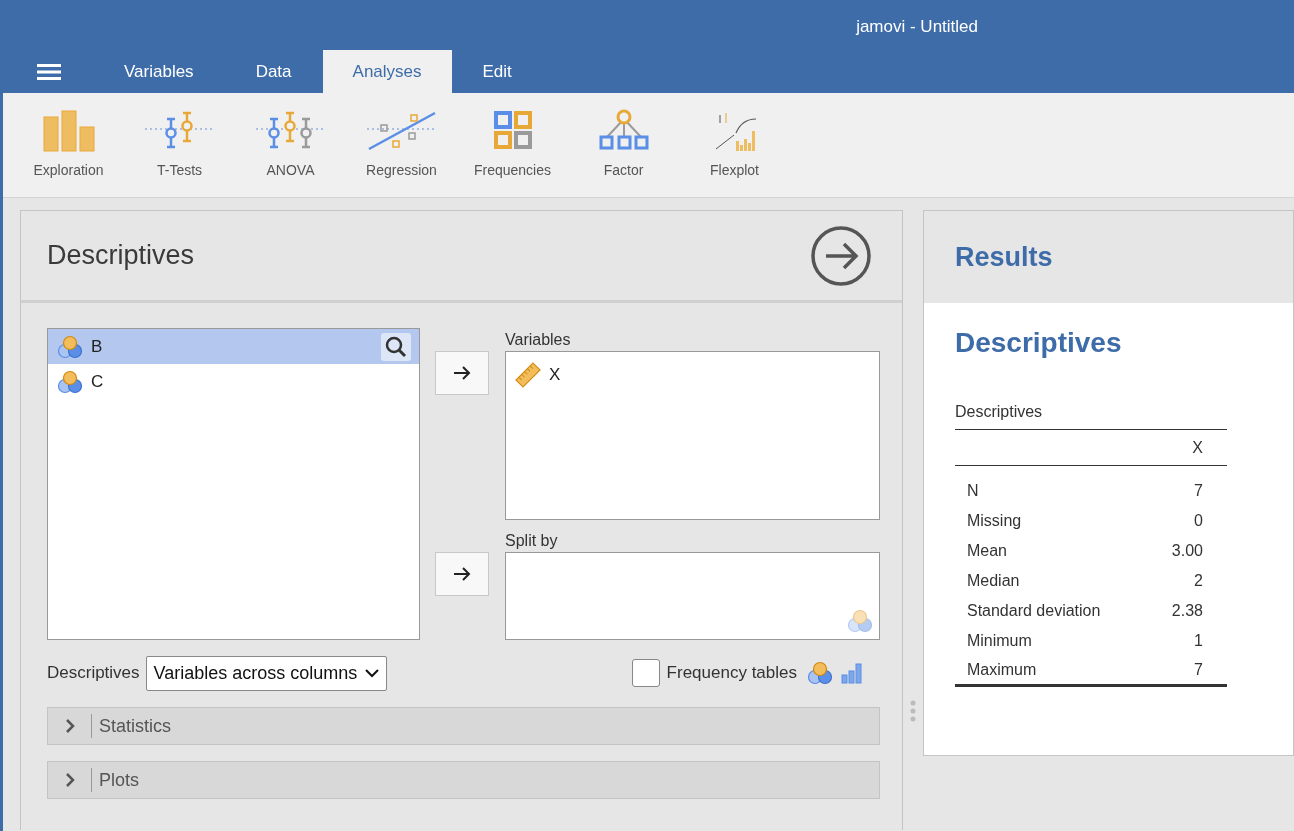 This screenshot has width=1294, height=831. I want to click on collapsible-section: Statistics, so click(463, 726).